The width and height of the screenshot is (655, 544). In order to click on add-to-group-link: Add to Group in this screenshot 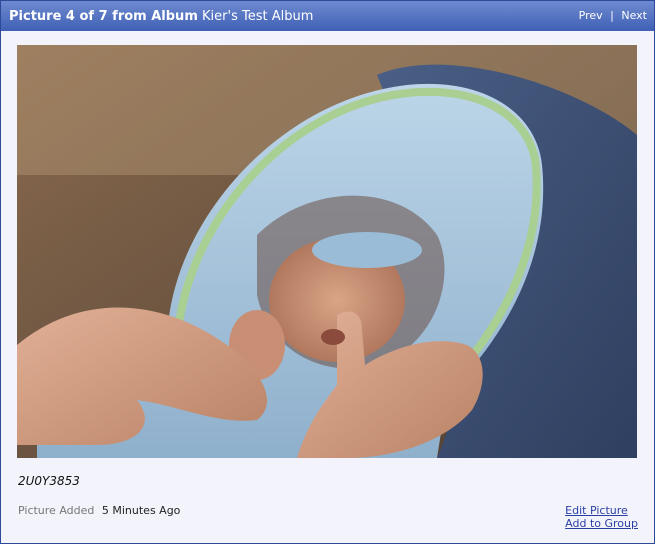, I will do `click(601, 523)`.